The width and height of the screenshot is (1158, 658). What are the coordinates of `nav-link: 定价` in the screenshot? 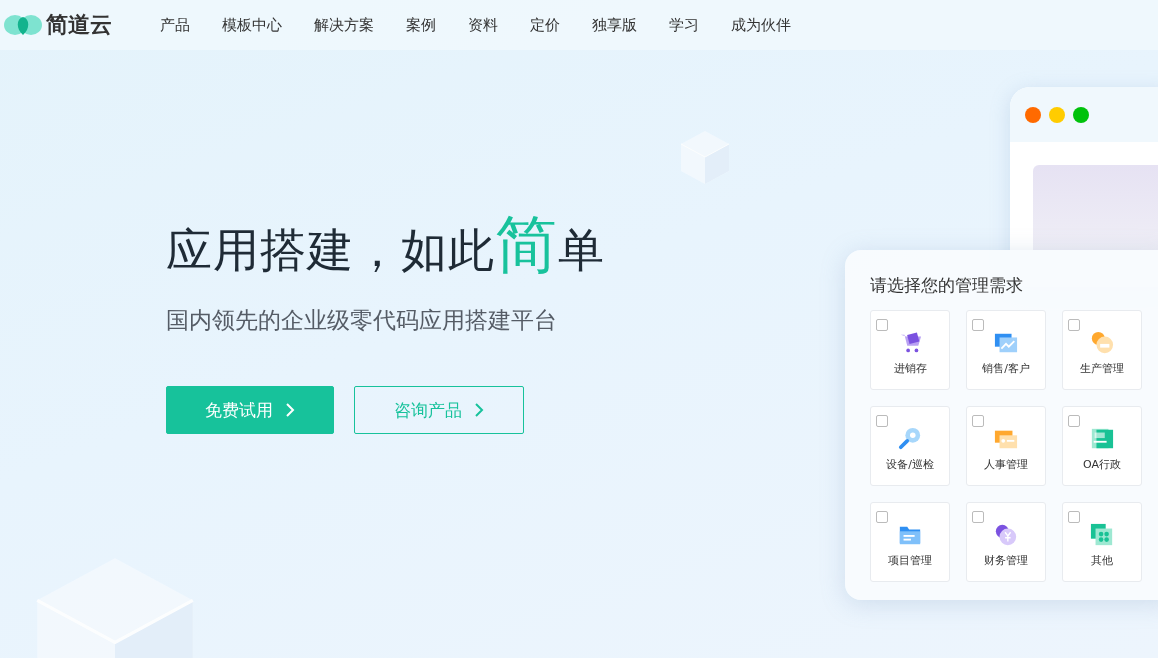 It's located at (545, 25).